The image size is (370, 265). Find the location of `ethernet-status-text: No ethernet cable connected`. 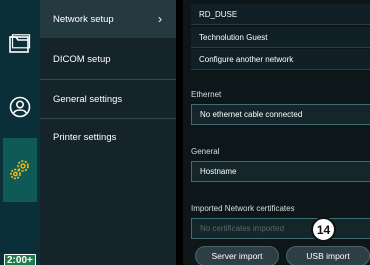

ethernet-status-text: No ethernet cable connected is located at coordinates (251, 114).